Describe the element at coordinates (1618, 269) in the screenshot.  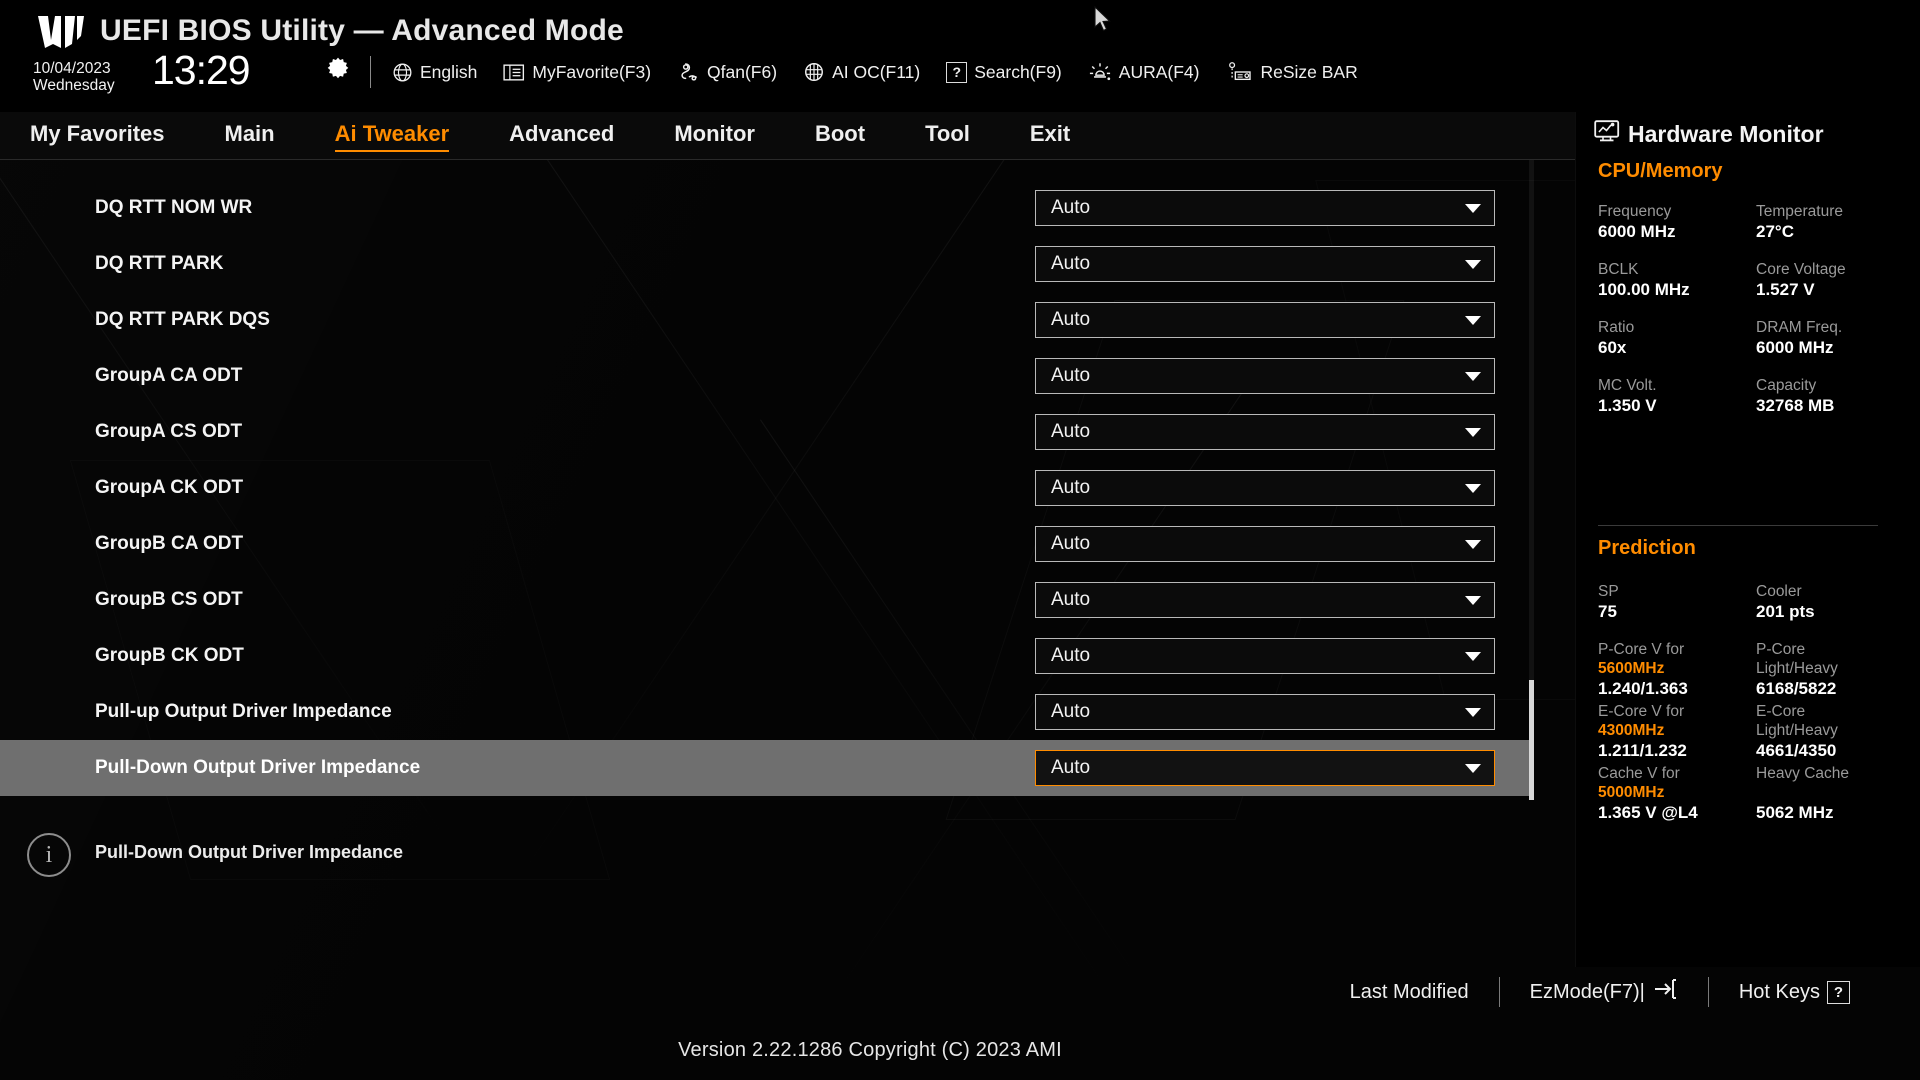
I see `hw-key: BCLK` at that location.